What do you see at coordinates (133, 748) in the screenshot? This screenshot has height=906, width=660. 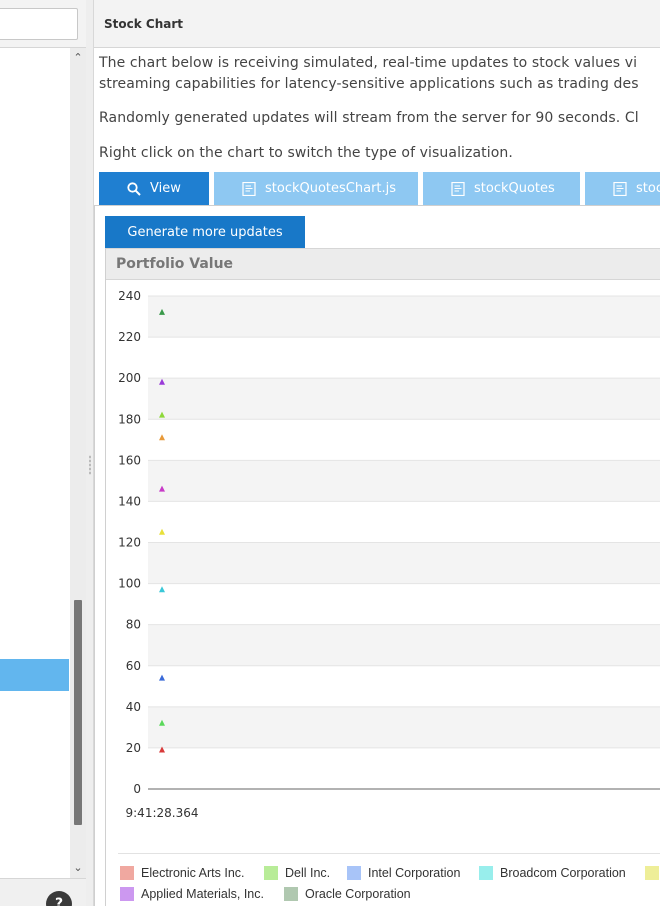 I see `y-tick-label: 20` at bounding box center [133, 748].